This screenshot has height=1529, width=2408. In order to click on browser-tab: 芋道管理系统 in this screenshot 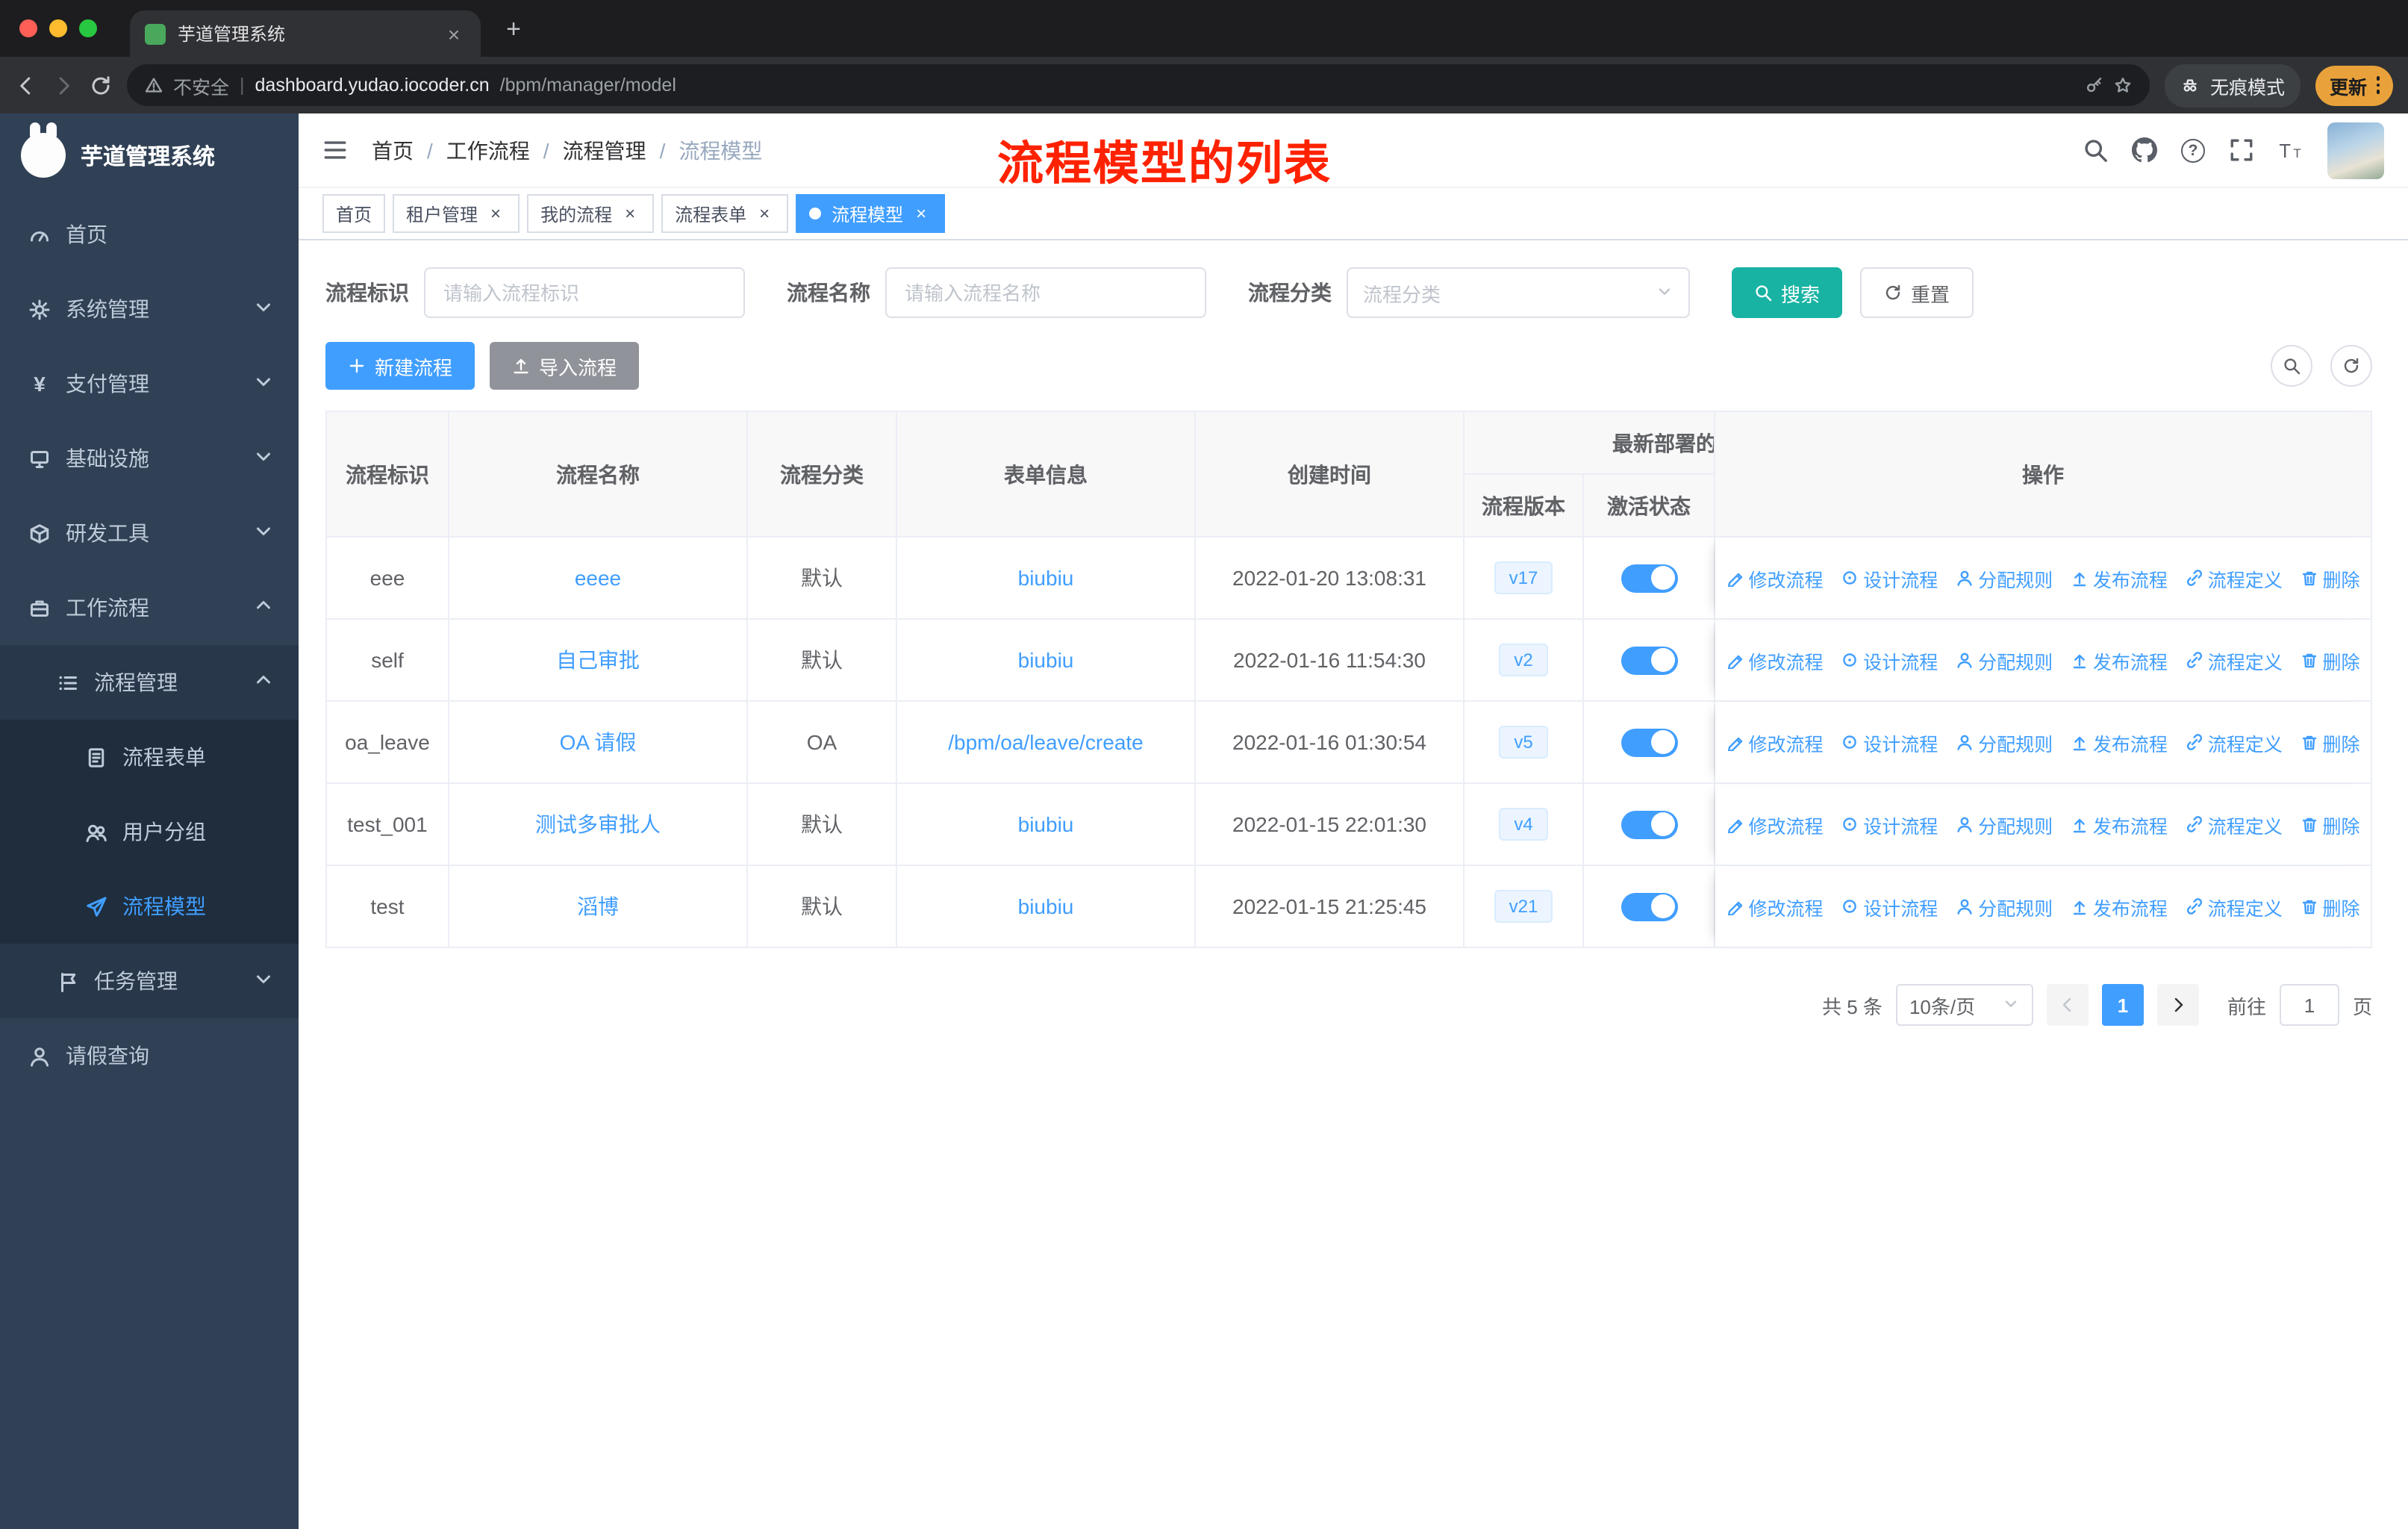, I will do `click(305, 33)`.